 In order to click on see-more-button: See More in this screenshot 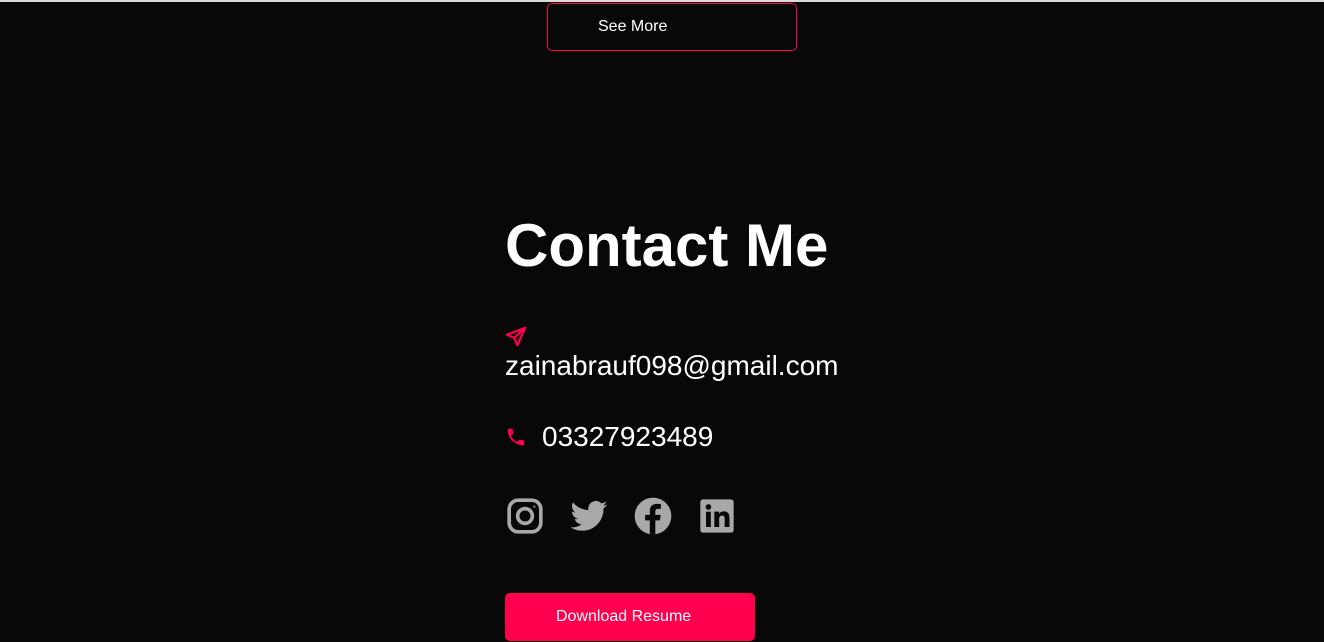, I will do `click(672, 27)`.